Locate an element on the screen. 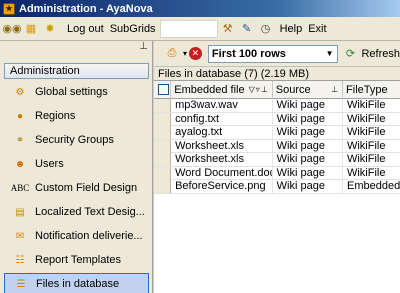 The height and width of the screenshot is (293, 400). exit-label: Exit is located at coordinates (317, 28).